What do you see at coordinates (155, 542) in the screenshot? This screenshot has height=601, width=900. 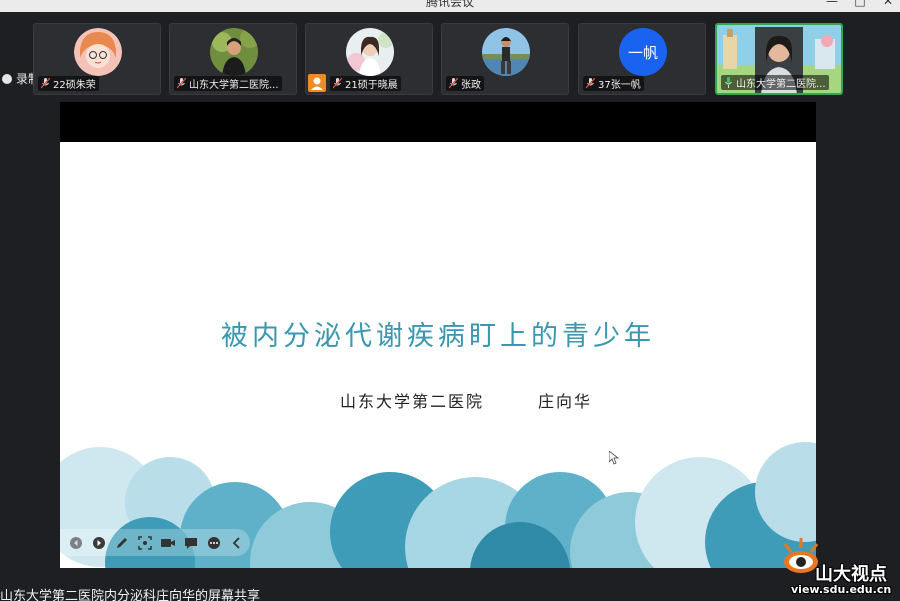 I see `presentation-toolbar` at bounding box center [155, 542].